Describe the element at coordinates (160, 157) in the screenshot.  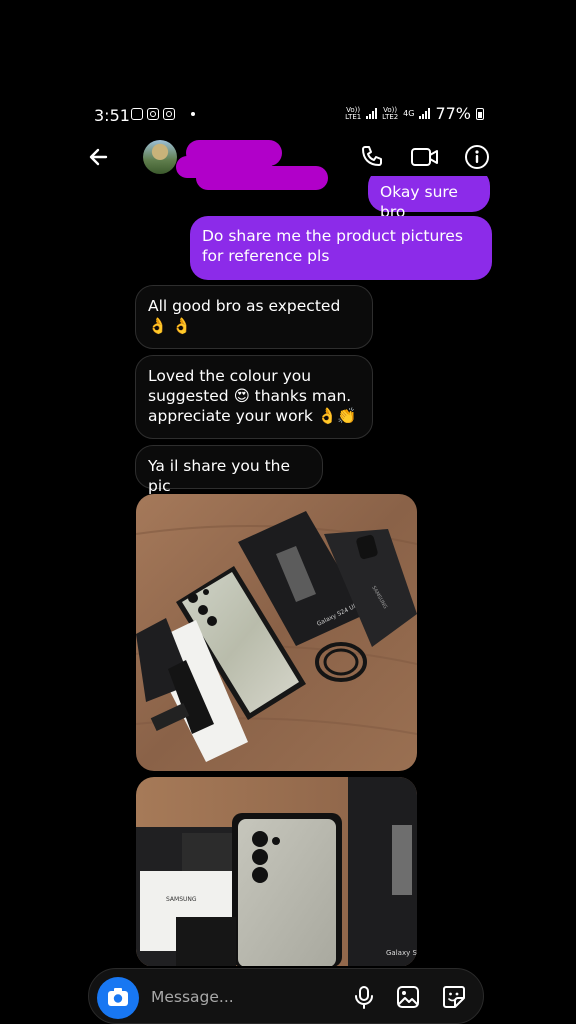
I see `contact-avatar` at that location.